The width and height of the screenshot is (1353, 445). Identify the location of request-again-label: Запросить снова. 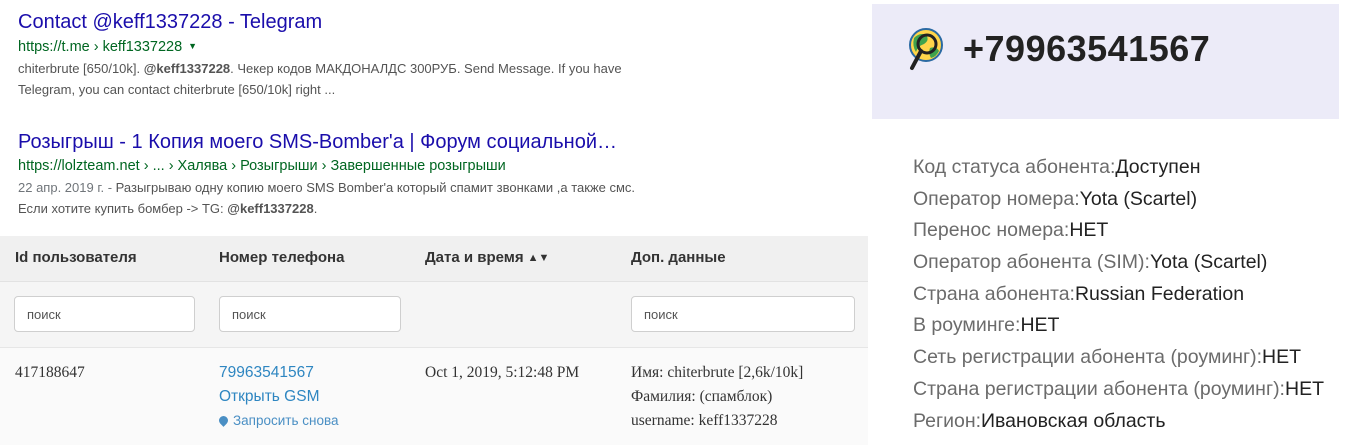
(286, 420).